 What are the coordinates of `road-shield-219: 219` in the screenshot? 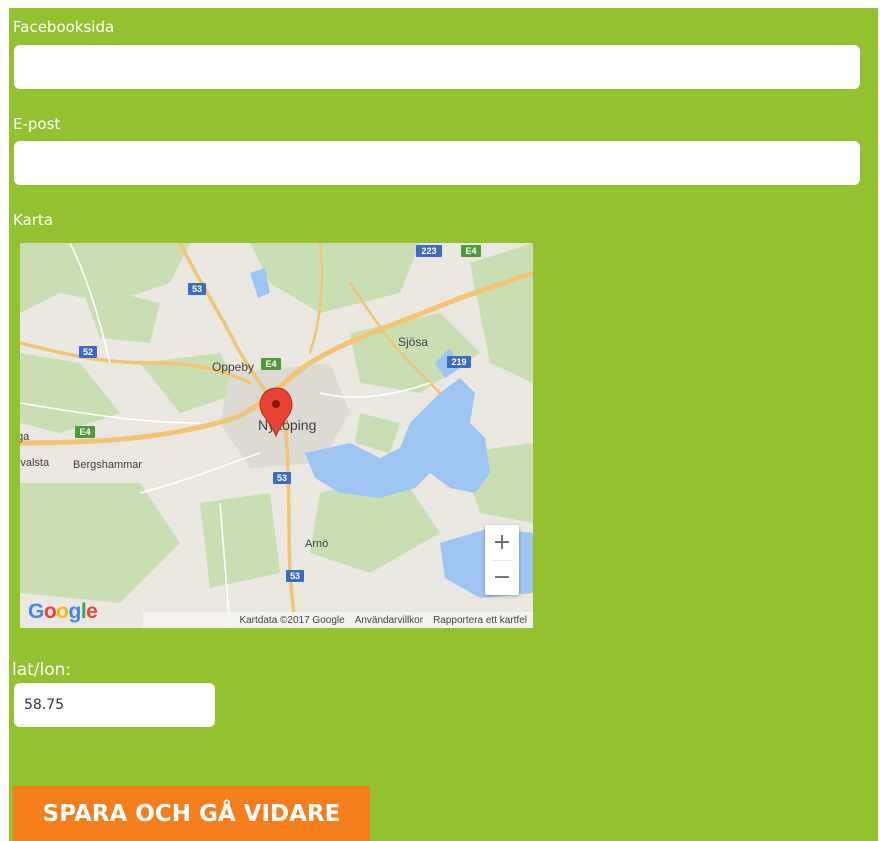 It's located at (458, 362).